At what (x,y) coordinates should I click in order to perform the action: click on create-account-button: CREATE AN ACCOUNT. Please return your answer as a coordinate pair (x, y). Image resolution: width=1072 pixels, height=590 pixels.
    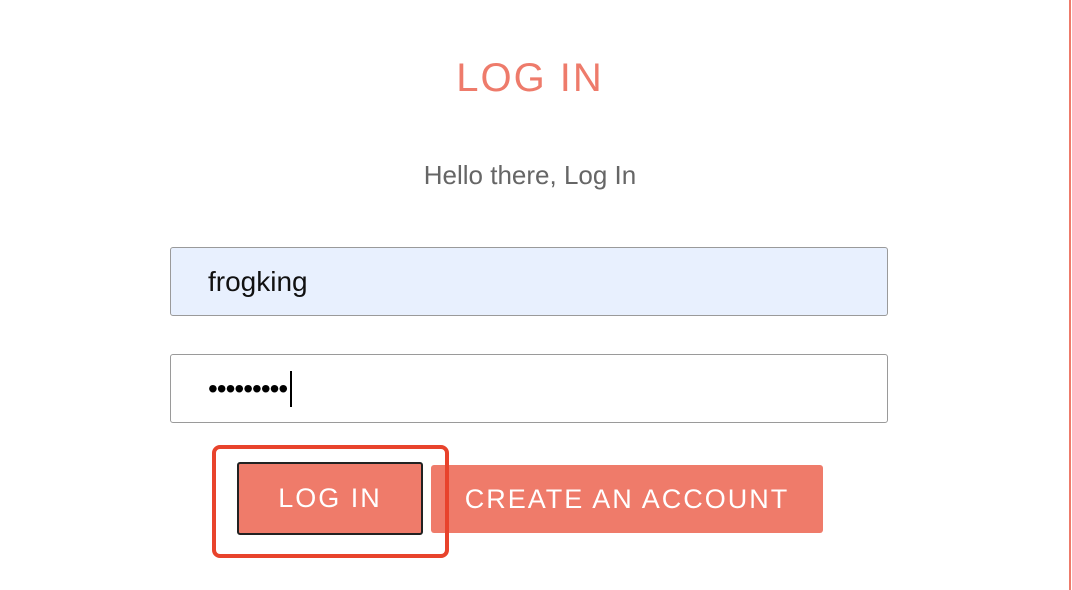
    Looking at the image, I should click on (627, 499).